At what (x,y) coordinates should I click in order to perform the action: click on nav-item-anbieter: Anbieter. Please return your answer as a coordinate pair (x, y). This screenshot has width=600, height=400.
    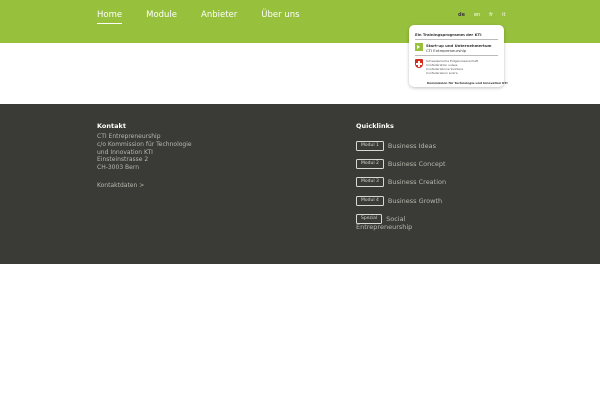
    Looking at the image, I should click on (219, 17).